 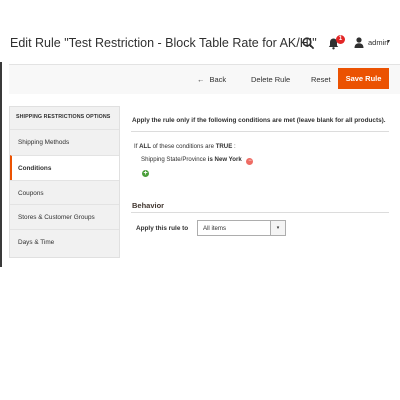 I want to click on save-rule-button: Save Rule, so click(x=363, y=78).